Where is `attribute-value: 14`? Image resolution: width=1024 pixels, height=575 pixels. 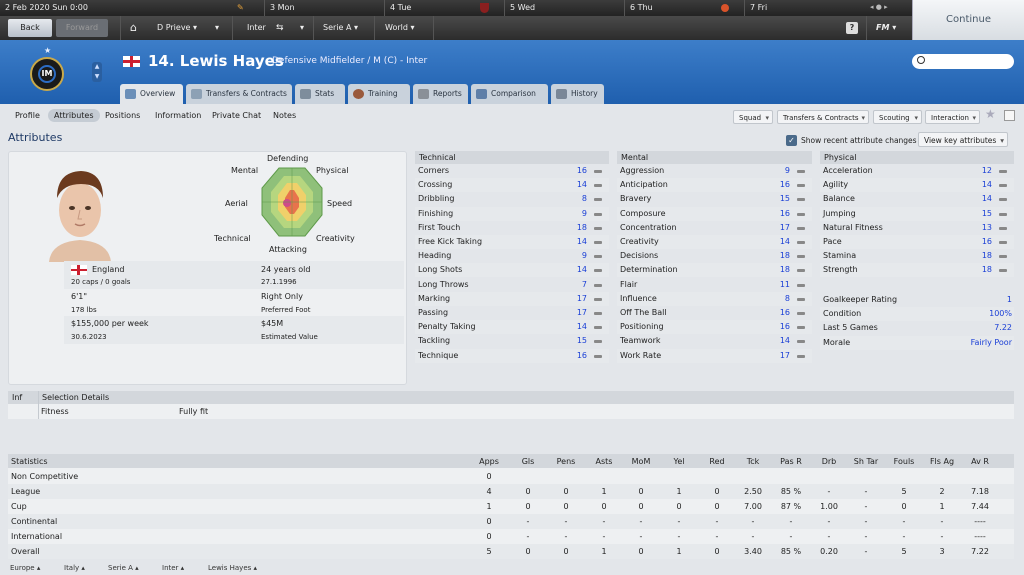 attribute-value: 14 is located at coordinates (581, 270).